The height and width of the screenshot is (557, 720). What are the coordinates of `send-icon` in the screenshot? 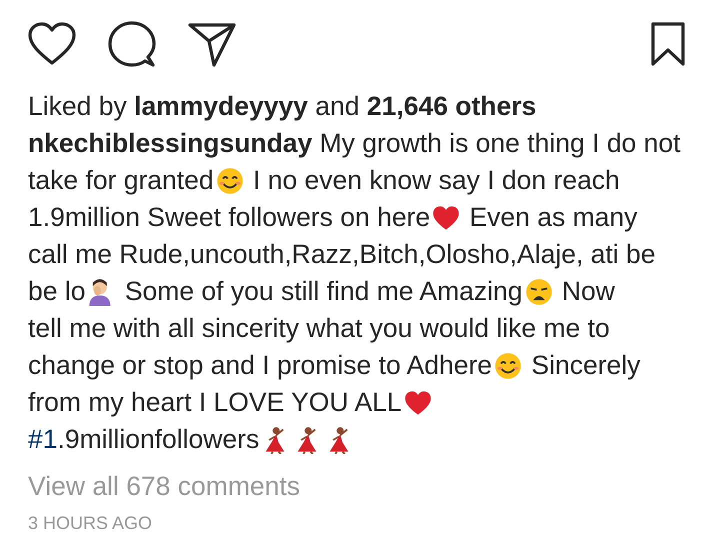 It's located at (212, 44).